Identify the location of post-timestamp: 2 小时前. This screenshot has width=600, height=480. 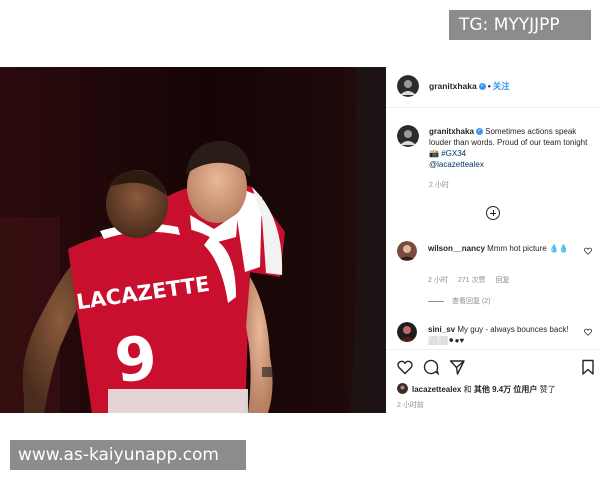
(410, 405).